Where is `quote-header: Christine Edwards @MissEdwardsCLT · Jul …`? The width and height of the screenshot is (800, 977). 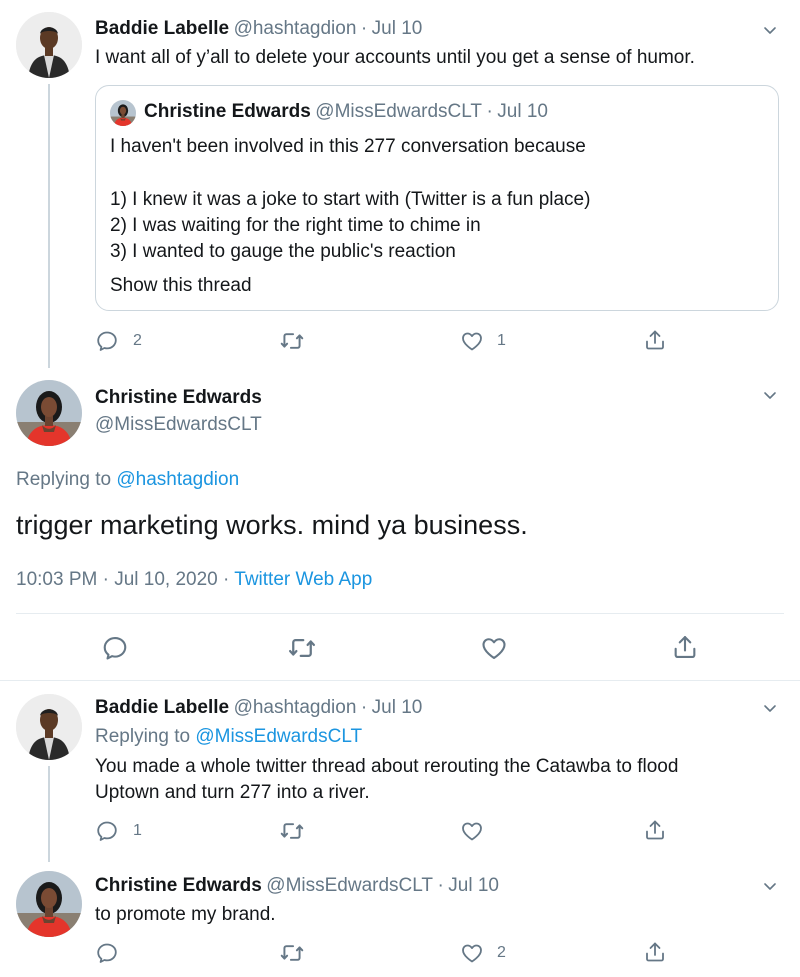
quote-header: Christine Edwards @MissEdwardsCLT · Jul … is located at coordinates (346, 112).